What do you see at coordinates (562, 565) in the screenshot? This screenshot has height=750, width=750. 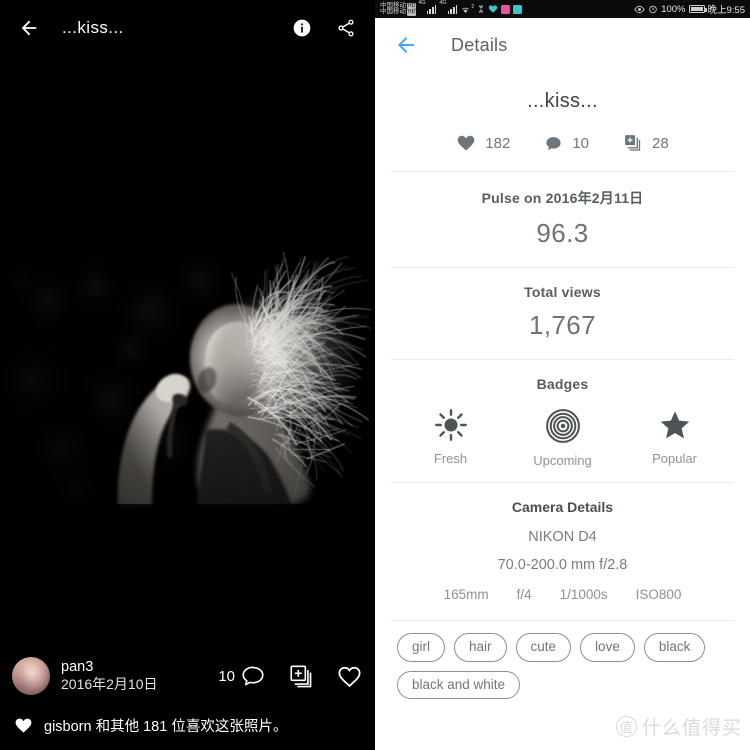 I see `camera-lens: 70.0-200.0 mm f/2.8` at bounding box center [562, 565].